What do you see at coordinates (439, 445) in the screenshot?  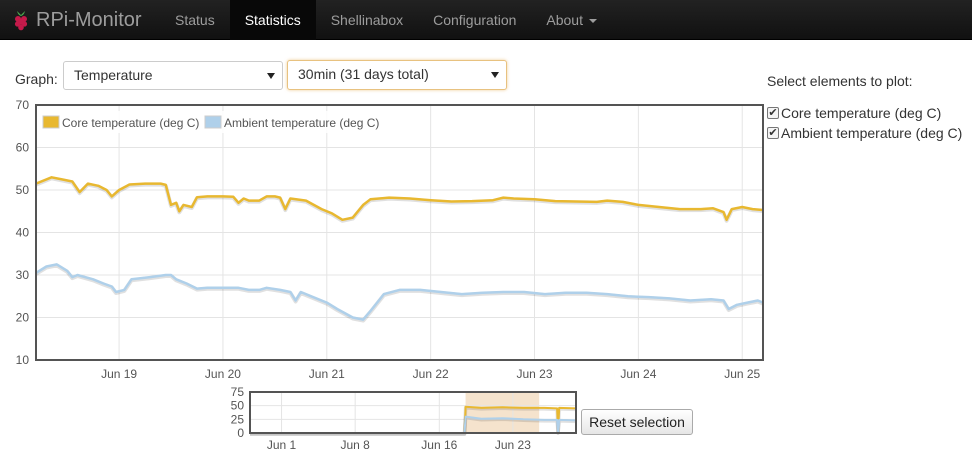 I see `x-tick-label: Jun 16` at bounding box center [439, 445].